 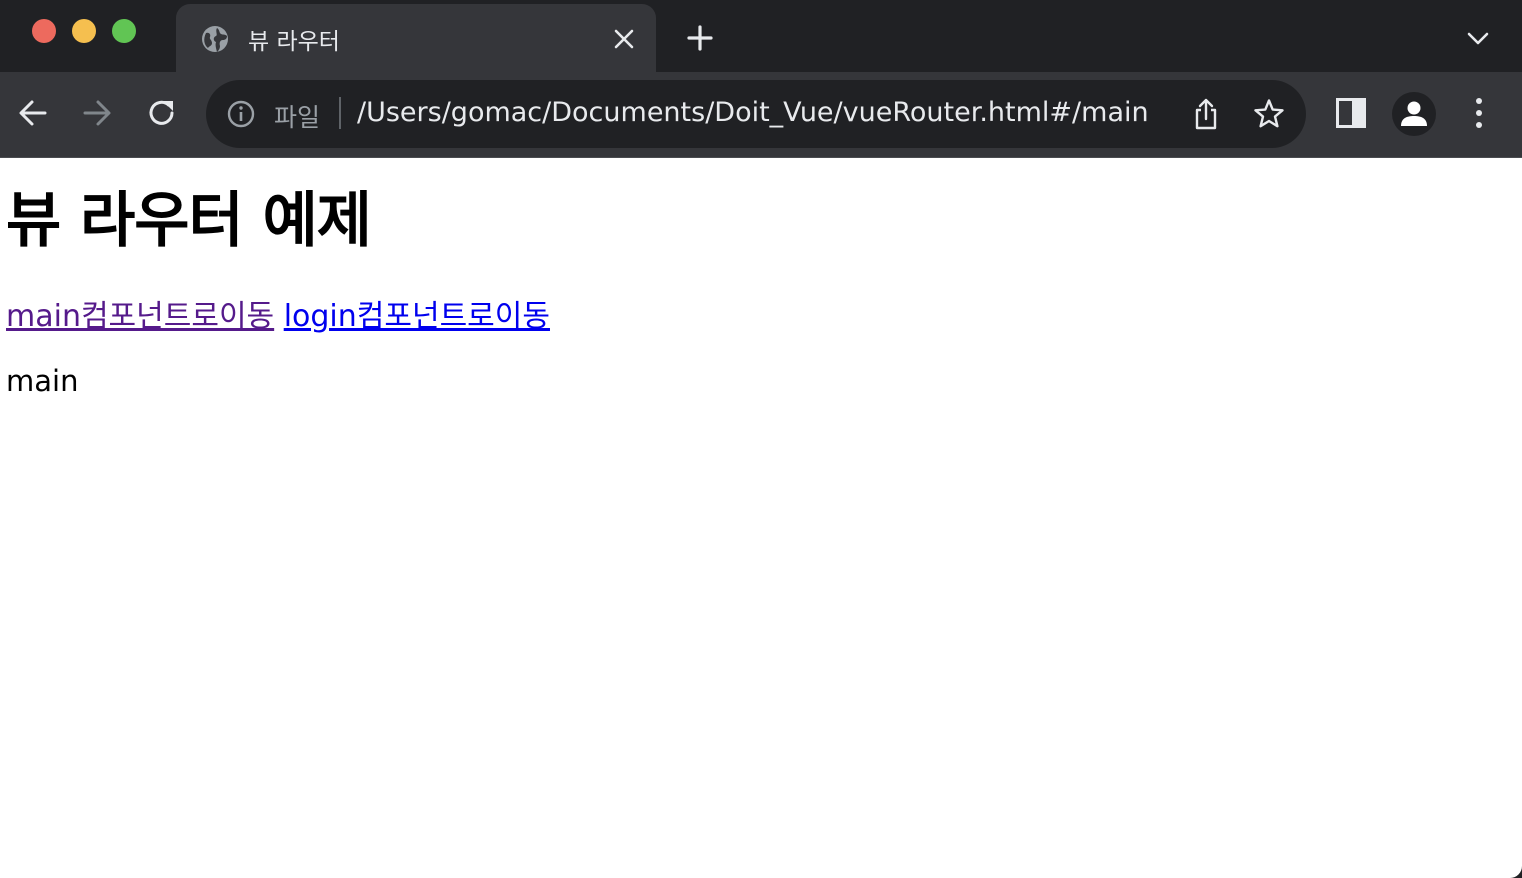 What do you see at coordinates (1269, 114) in the screenshot?
I see `star-icon` at bounding box center [1269, 114].